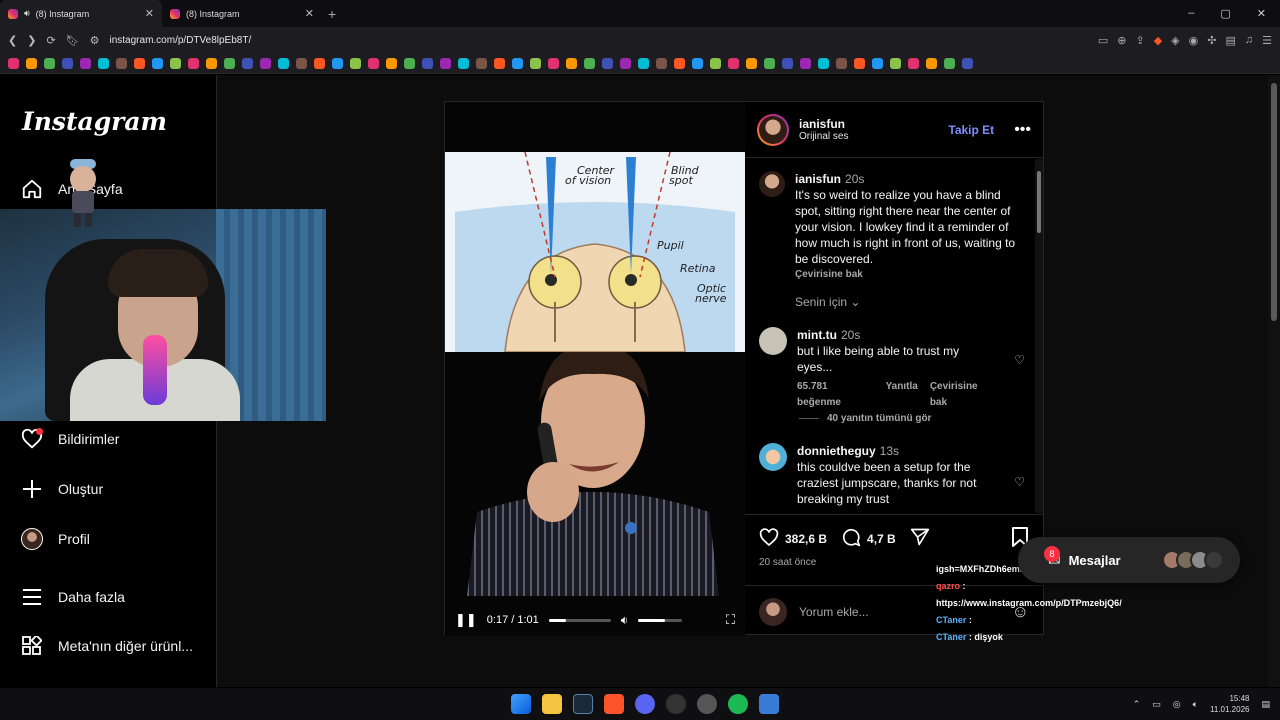  Describe the element at coordinates (1175, 40) in the screenshot. I see `extension-icon: ◈` at that location.